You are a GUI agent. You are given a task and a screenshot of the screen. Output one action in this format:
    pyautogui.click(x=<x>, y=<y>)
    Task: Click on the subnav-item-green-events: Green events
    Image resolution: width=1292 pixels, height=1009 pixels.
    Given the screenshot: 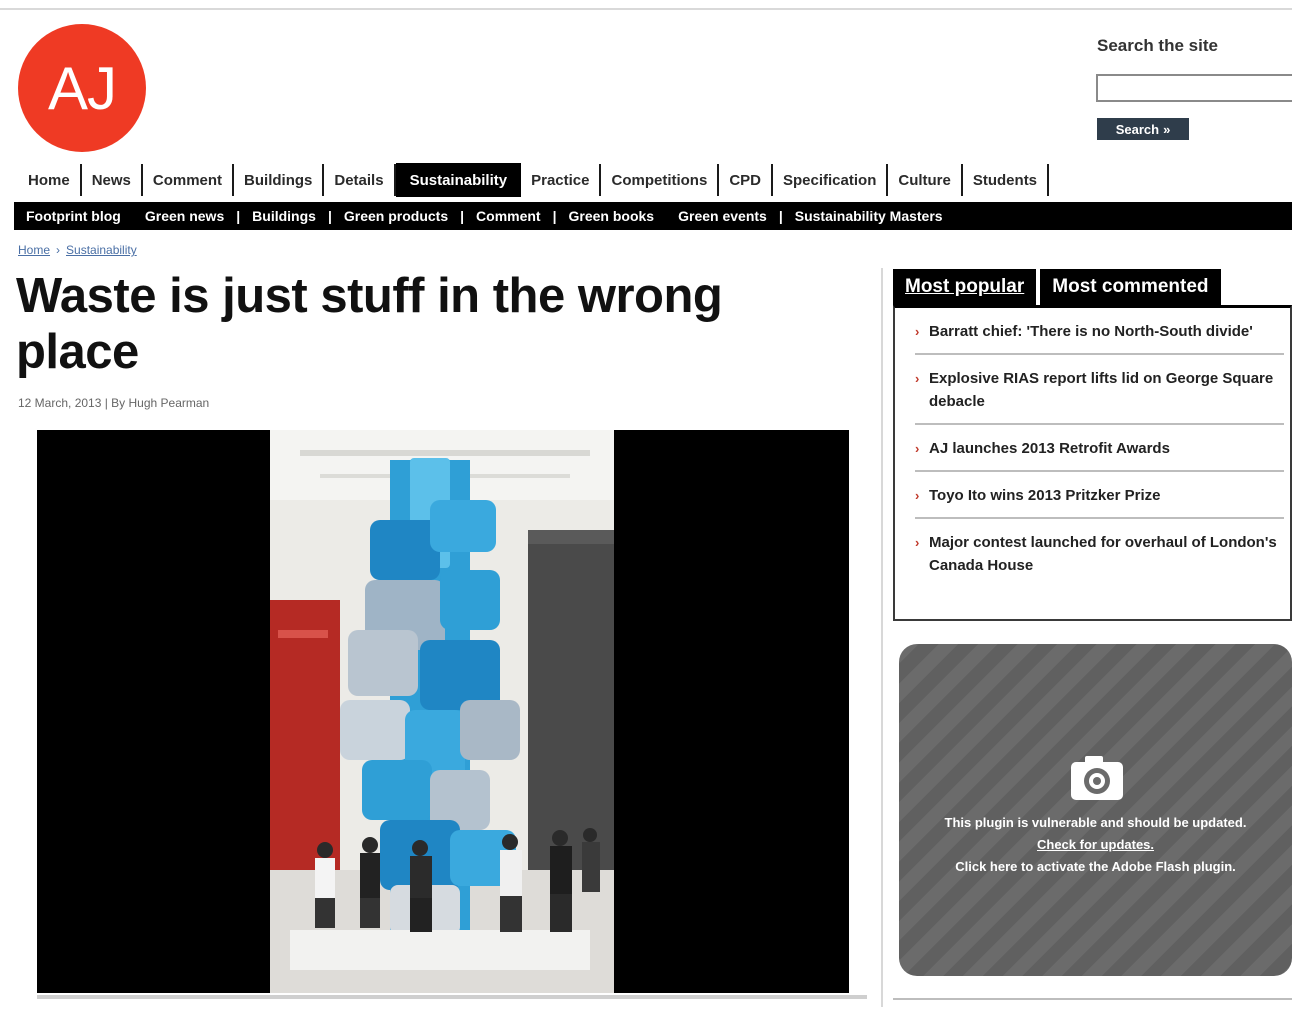 What is the action you would take?
    pyautogui.click(x=722, y=216)
    